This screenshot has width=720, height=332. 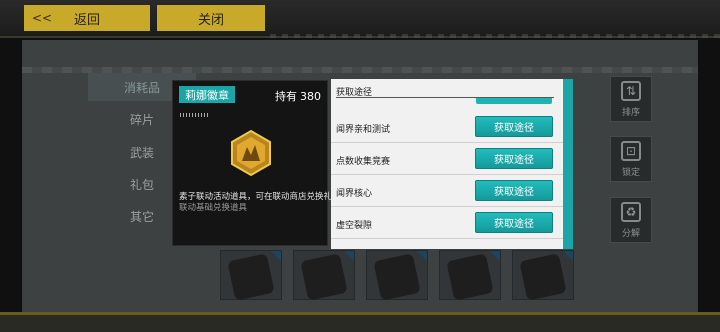 I want to click on bottom-bar, so click(x=360, y=322).